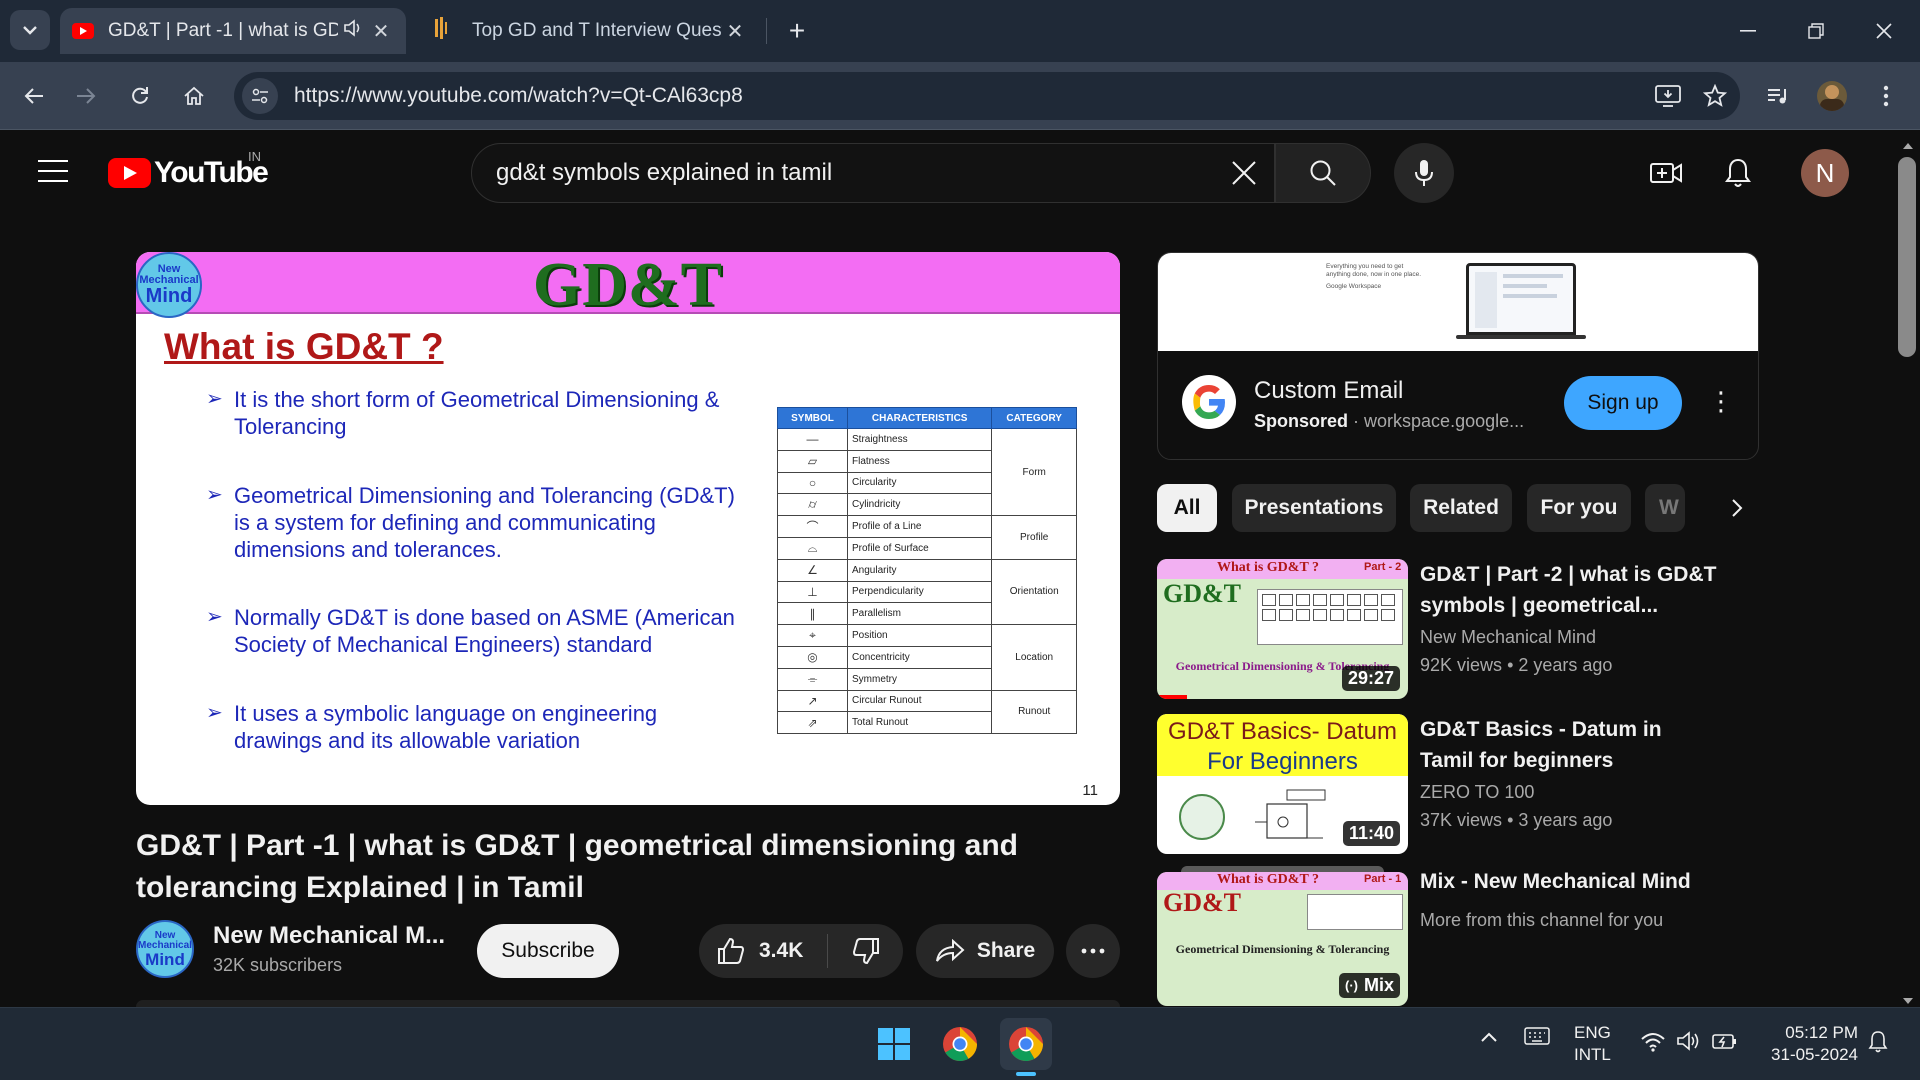  What do you see at coordinates (812, 483) in the screenshot?
I see `gdt-symbol-icon: ○` at bounding box center [812, 483].